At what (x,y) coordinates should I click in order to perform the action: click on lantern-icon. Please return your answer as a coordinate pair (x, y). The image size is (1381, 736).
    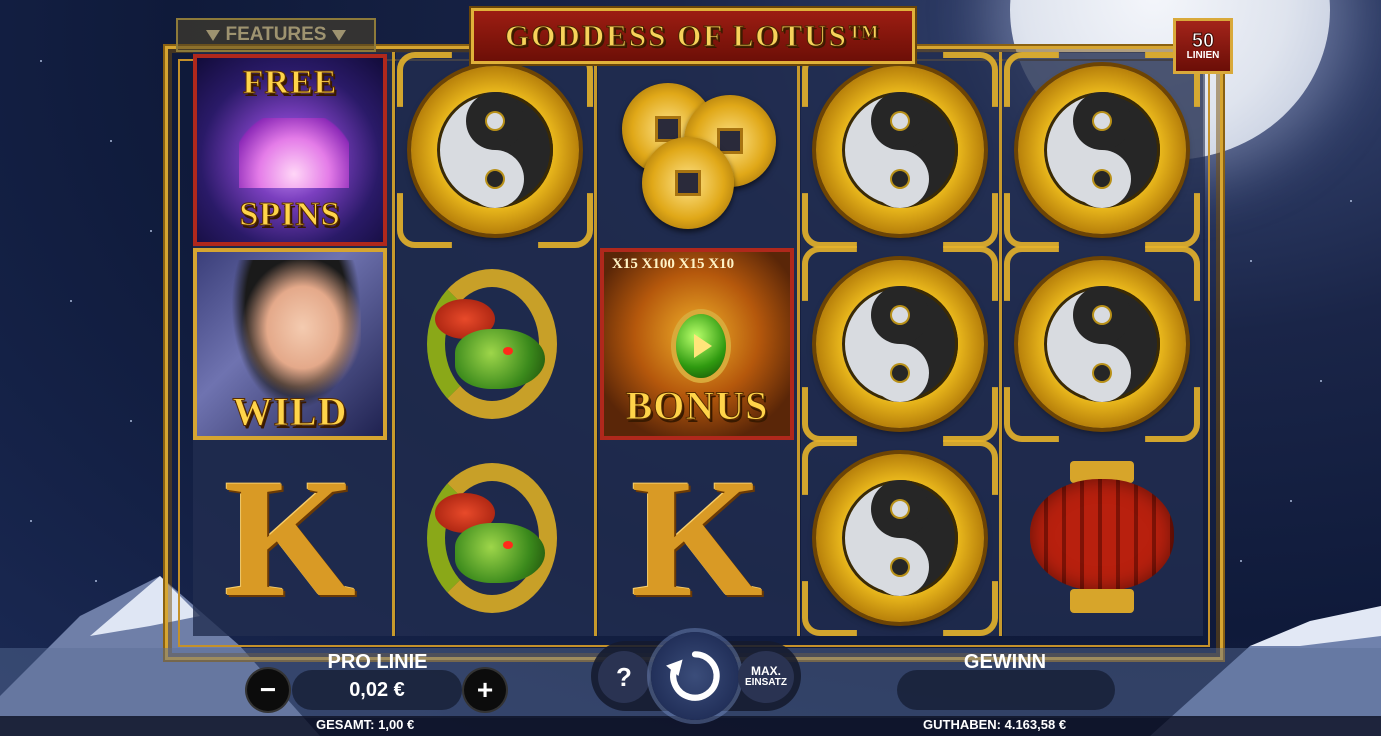
    Looking at the image, I should click on (1102, 538).